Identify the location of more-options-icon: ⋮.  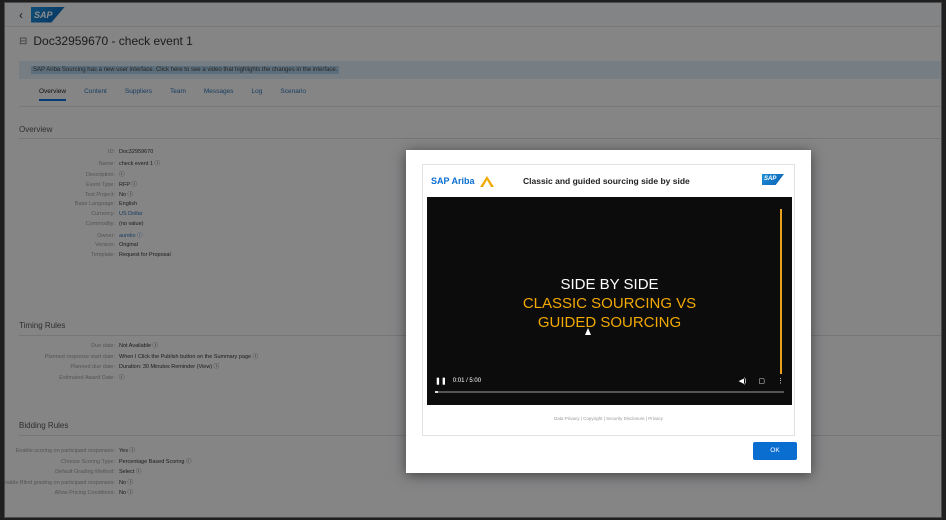
(780, 381).